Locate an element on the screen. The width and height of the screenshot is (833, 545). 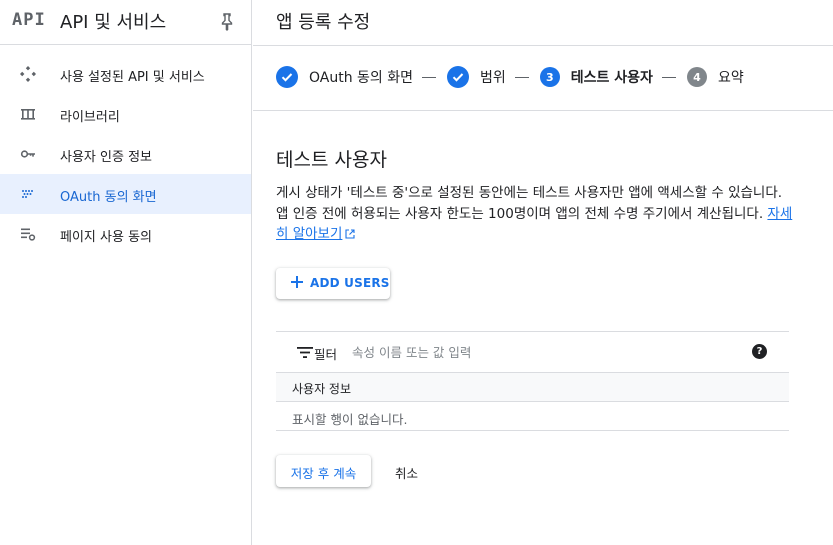
external-link-icon is located at coordinates (350, 234).